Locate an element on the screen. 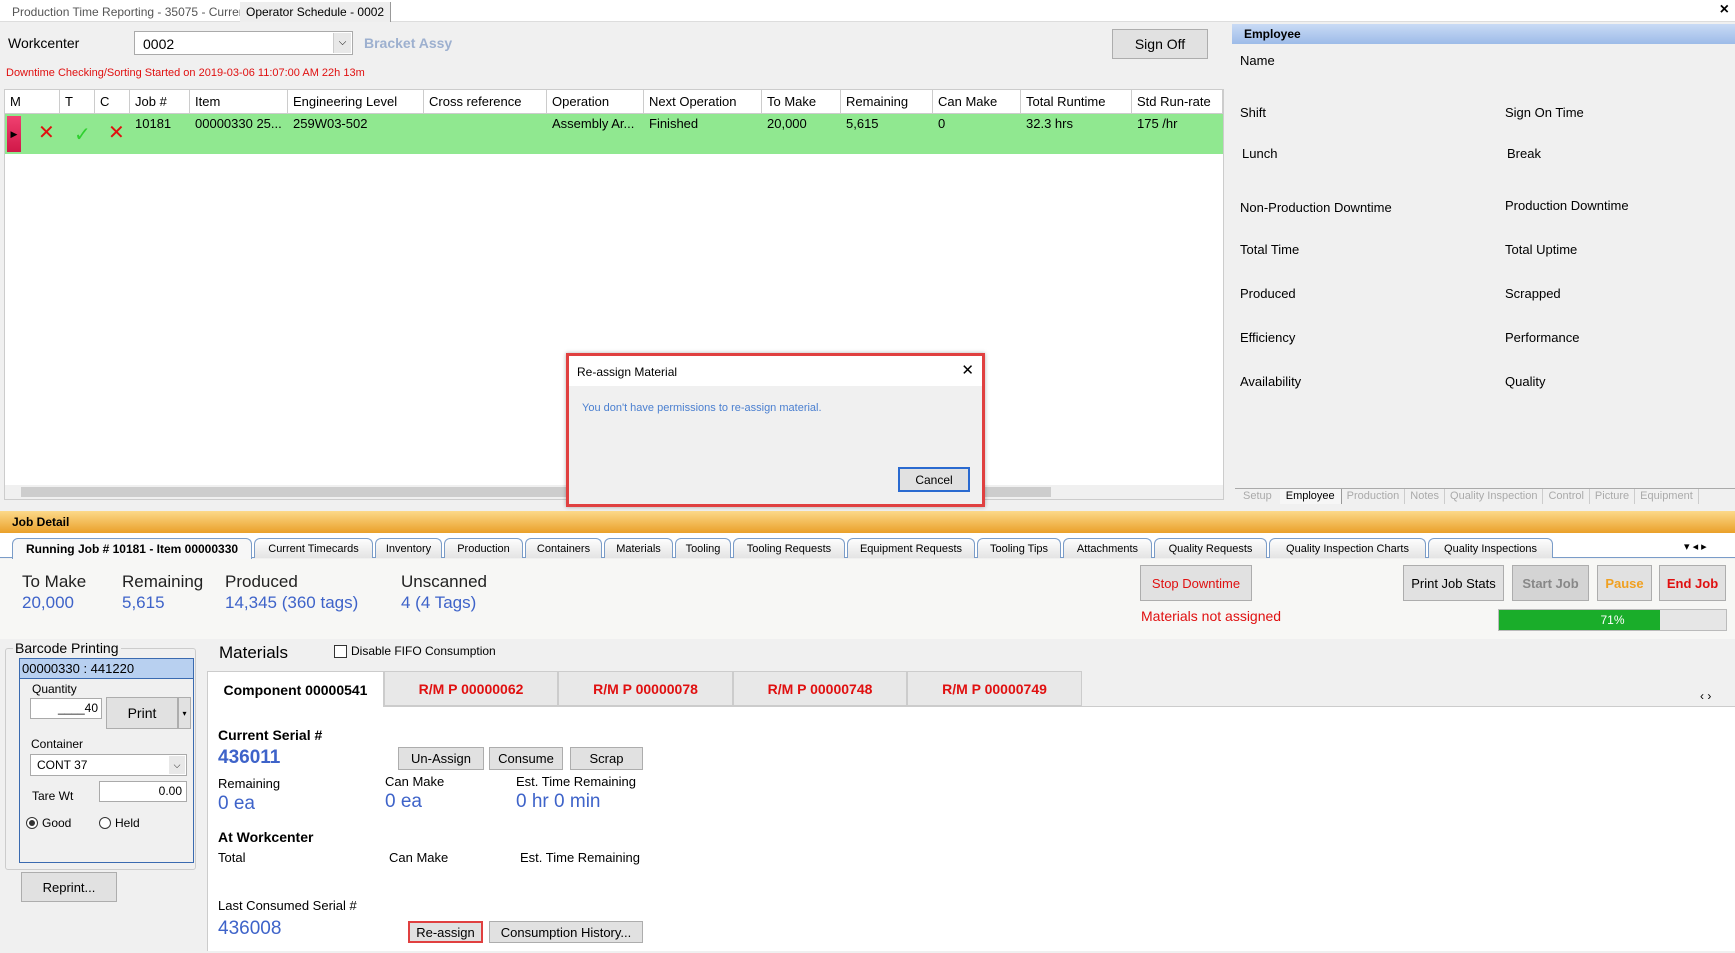  tab-rm-00000078: R/M P 00000078 is located at coordinates (645, 688).